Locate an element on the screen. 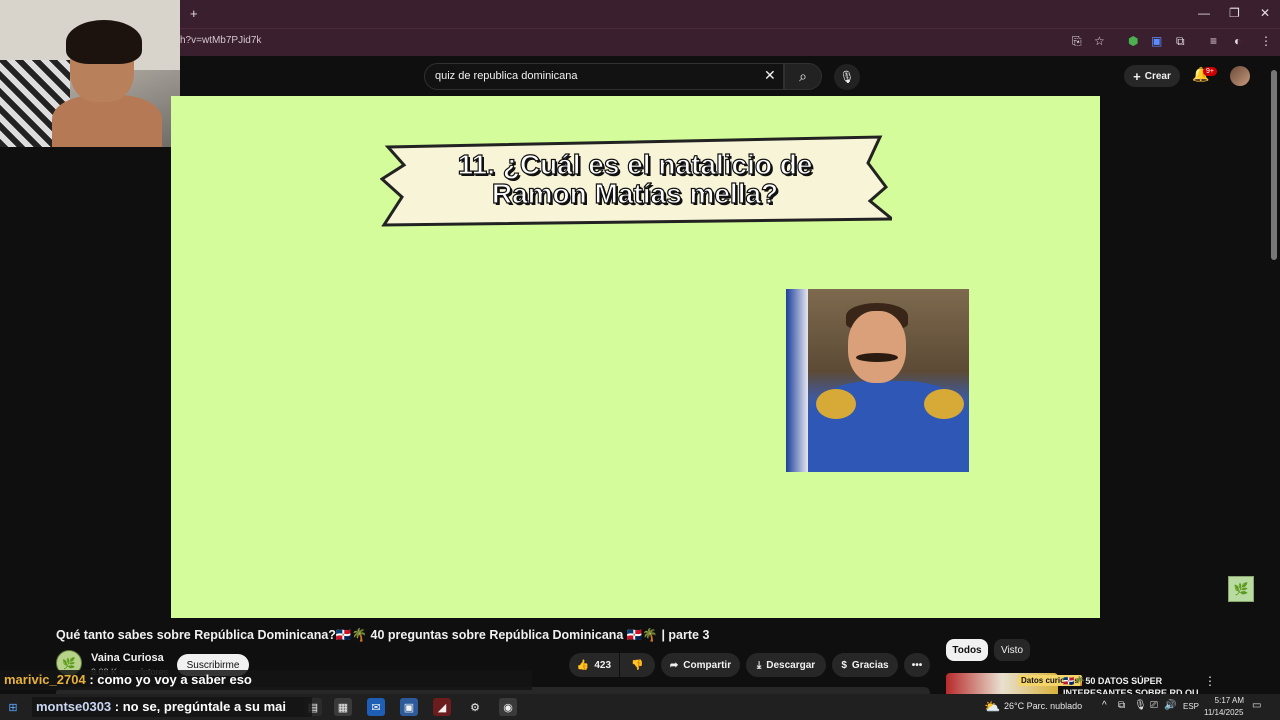  download-icon: ⤓ is located at coordinates (759, 665).